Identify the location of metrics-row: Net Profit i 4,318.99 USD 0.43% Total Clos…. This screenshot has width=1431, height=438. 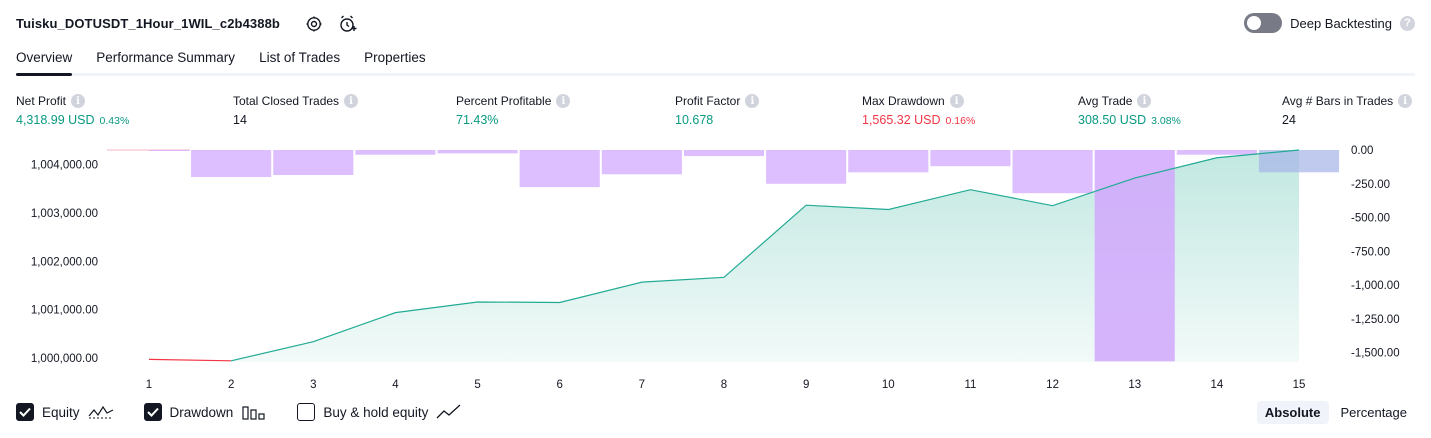
(715, 112).